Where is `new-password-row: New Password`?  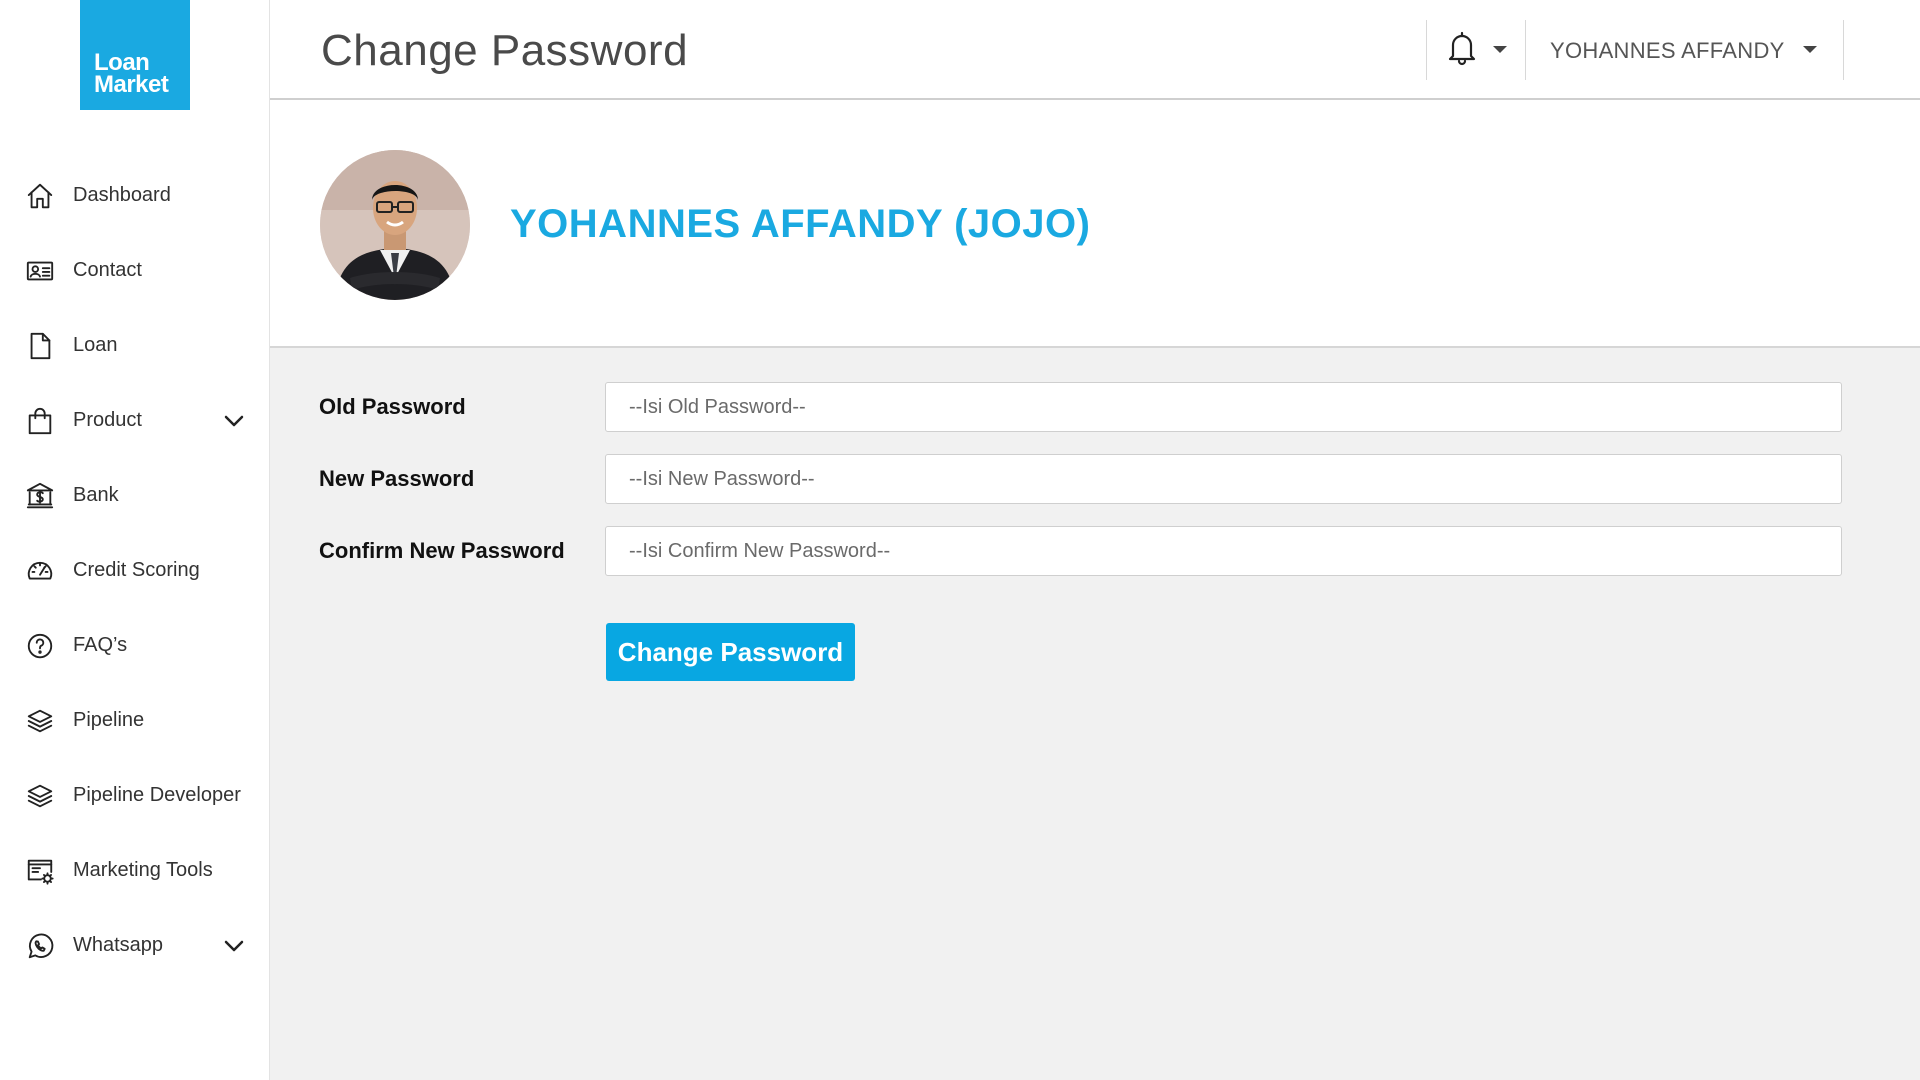 new-password-row: New Password is located at coordinates (1094, 479).